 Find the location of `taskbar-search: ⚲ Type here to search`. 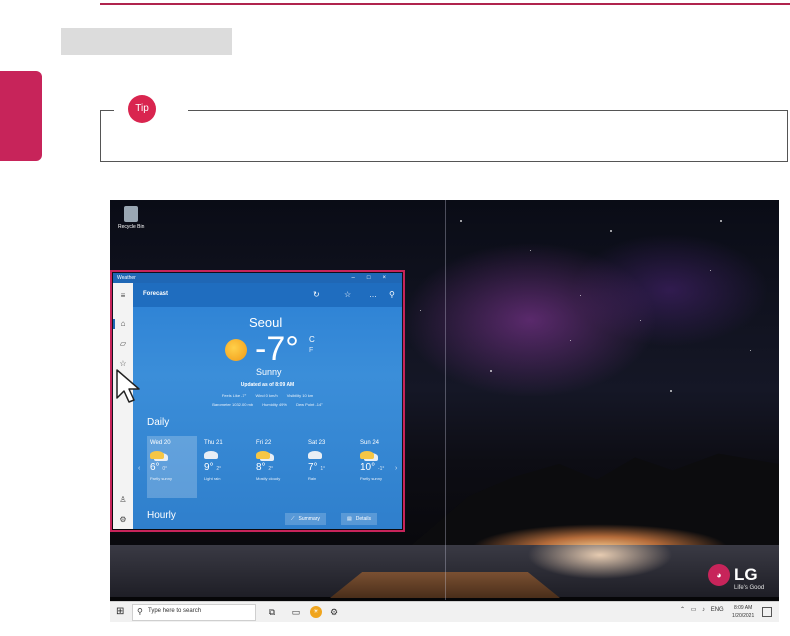

taskbar-search: ⚲ Type here to search is located at coordinates (194, 612).